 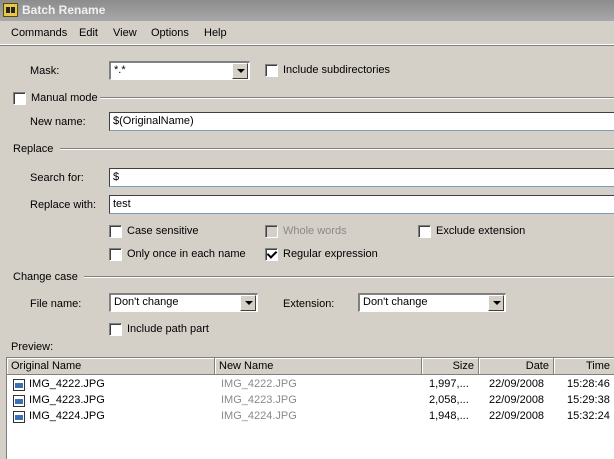 I want to click on column-header-new-name: New Name, so click(x=318, y=366).